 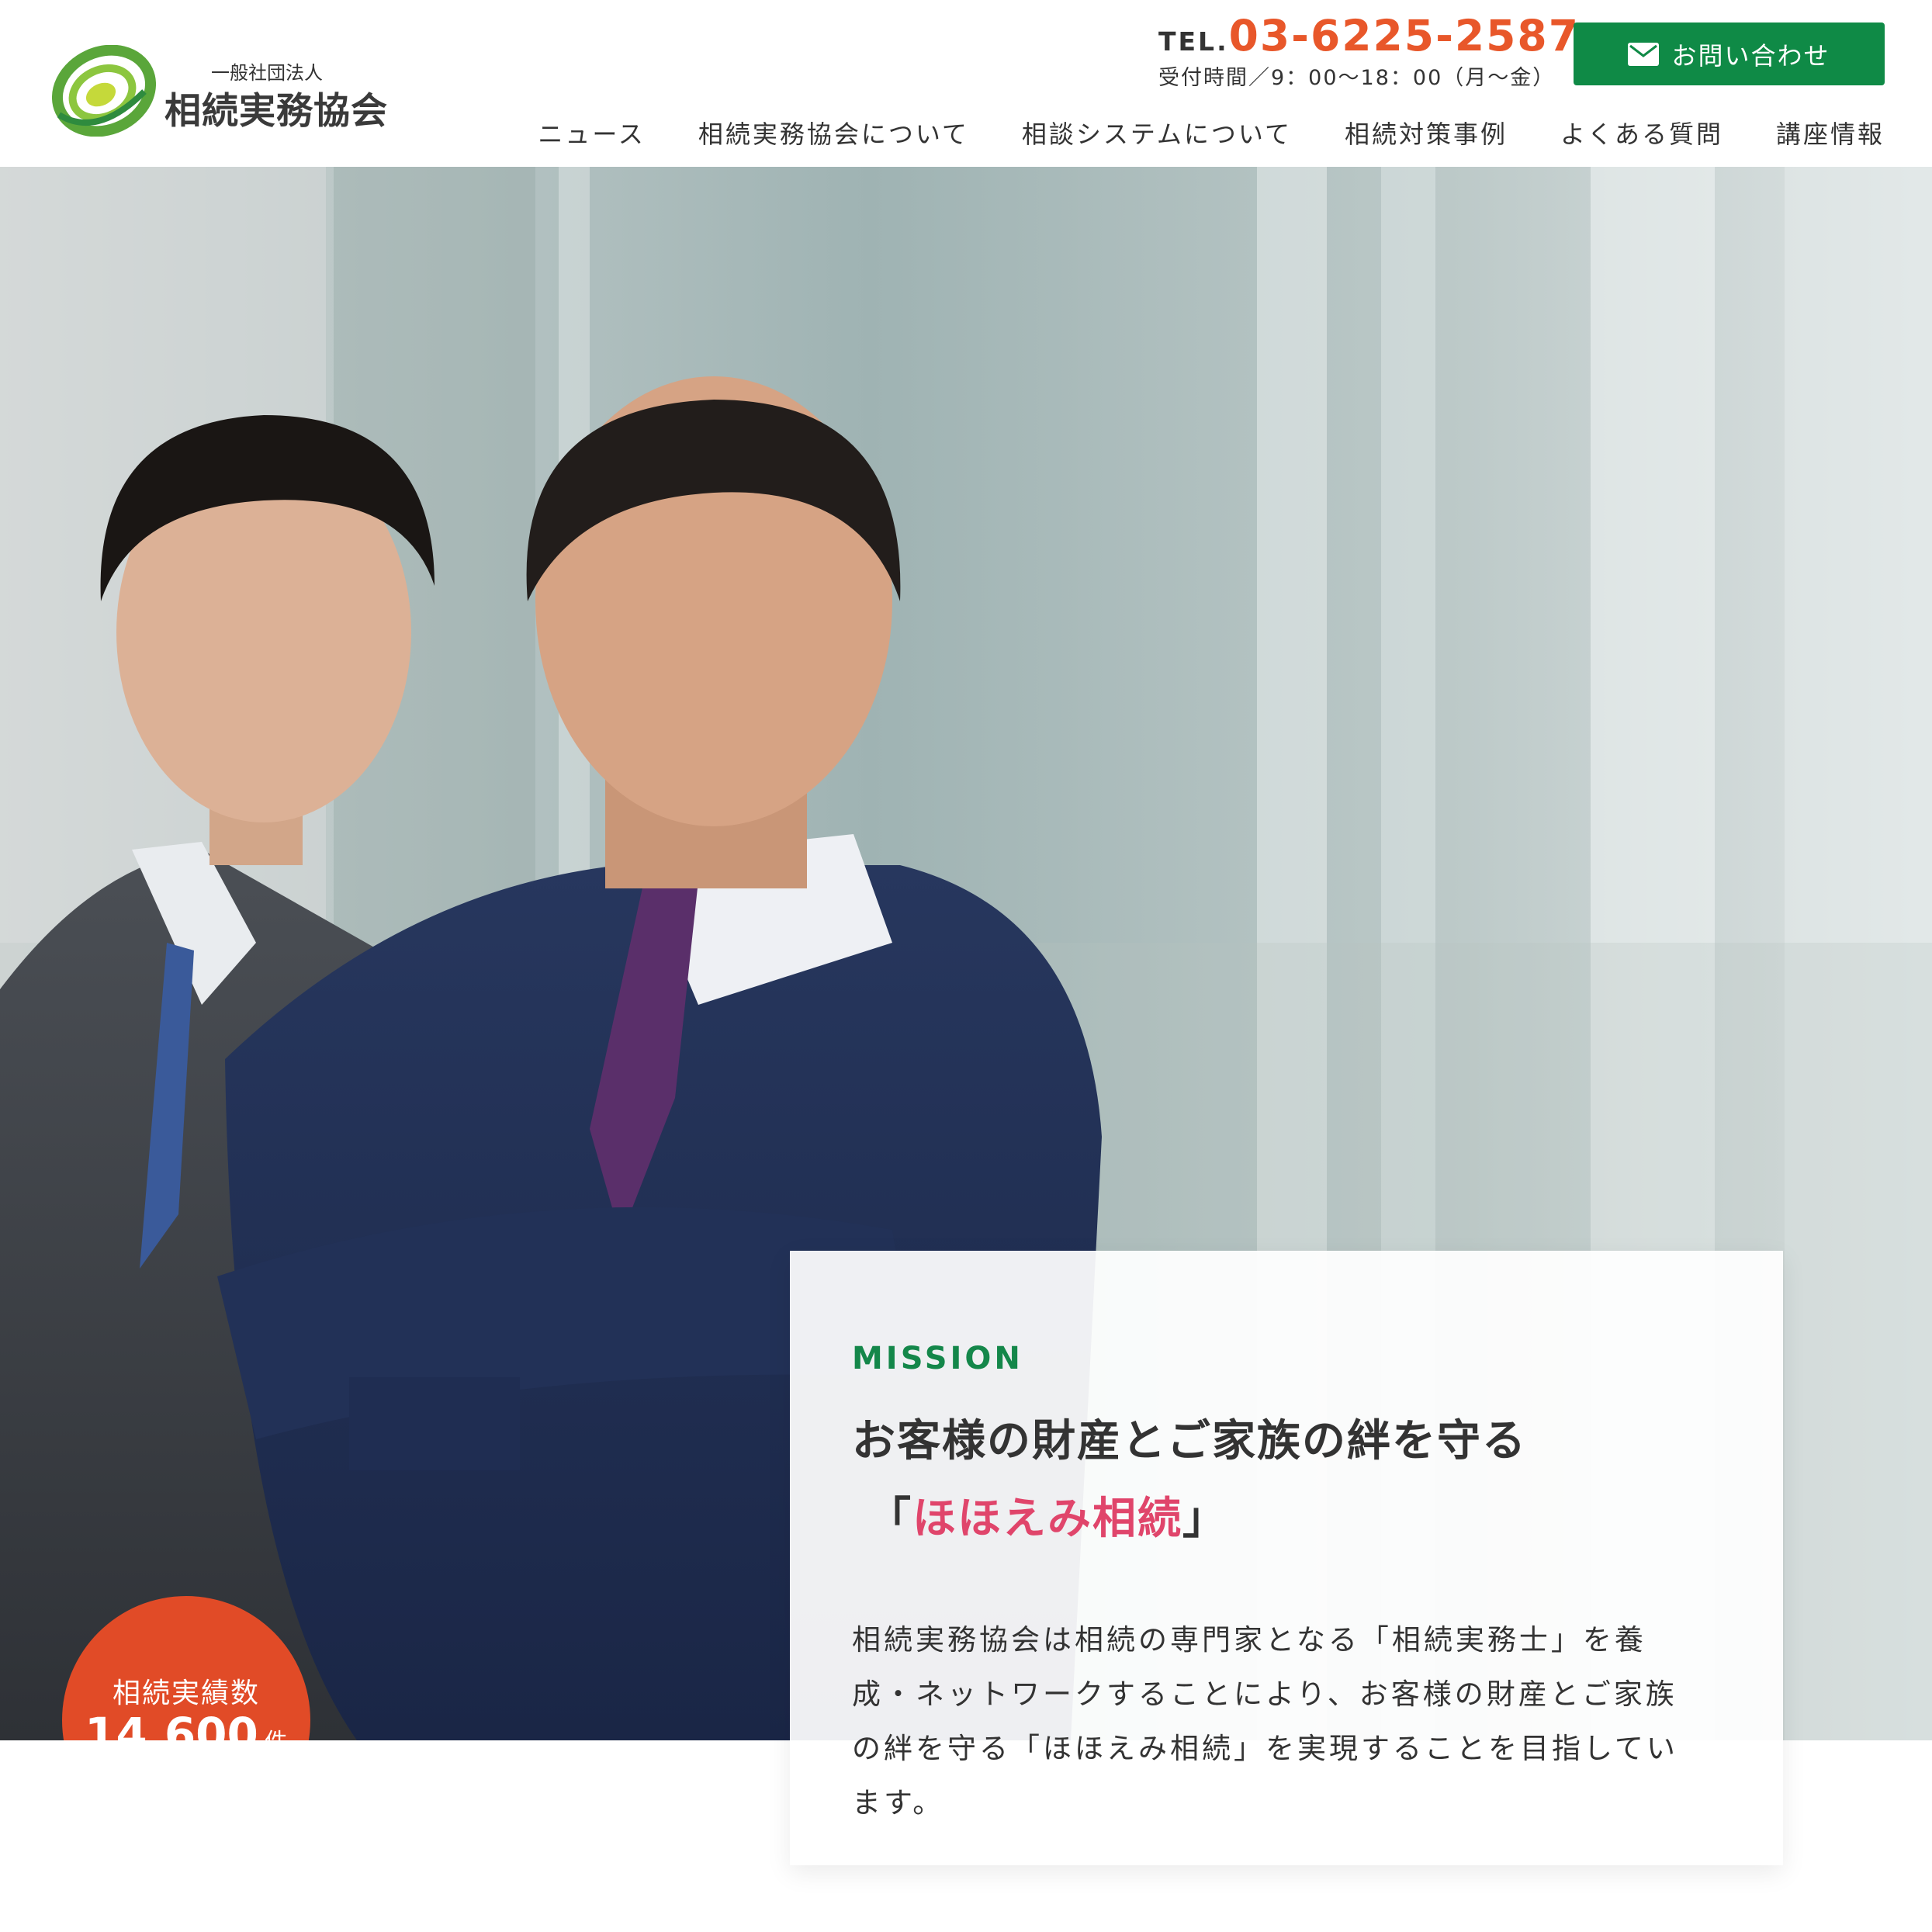 I want to click on badge-unit: 件, so click(x=276, y=1734).